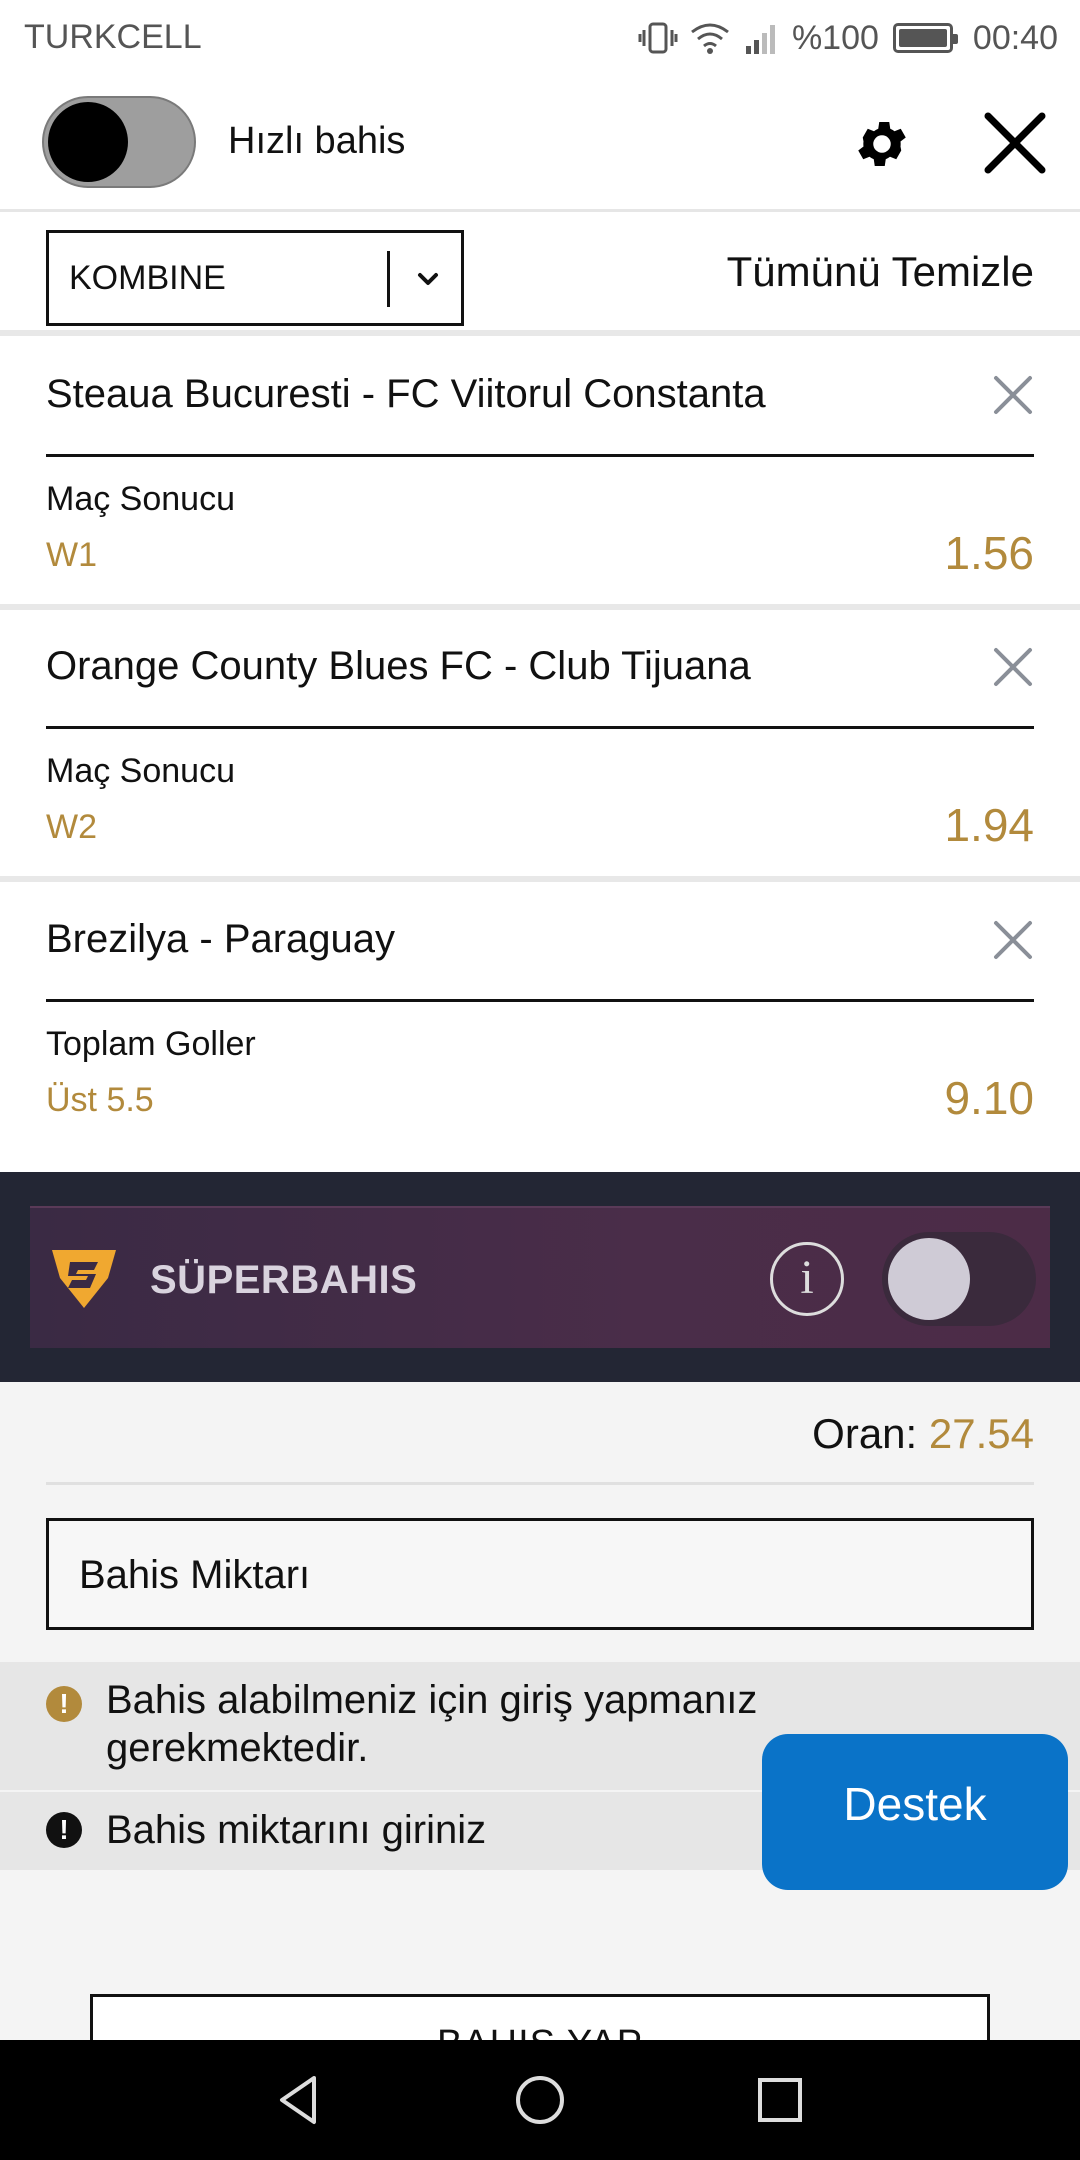 The image size is (1080, 2160). What do you see at coordinates (284, 1280) in the screenshot?
I see `superbahis-label: SÜPERBAHIS` at bounding box center [284, 1280].